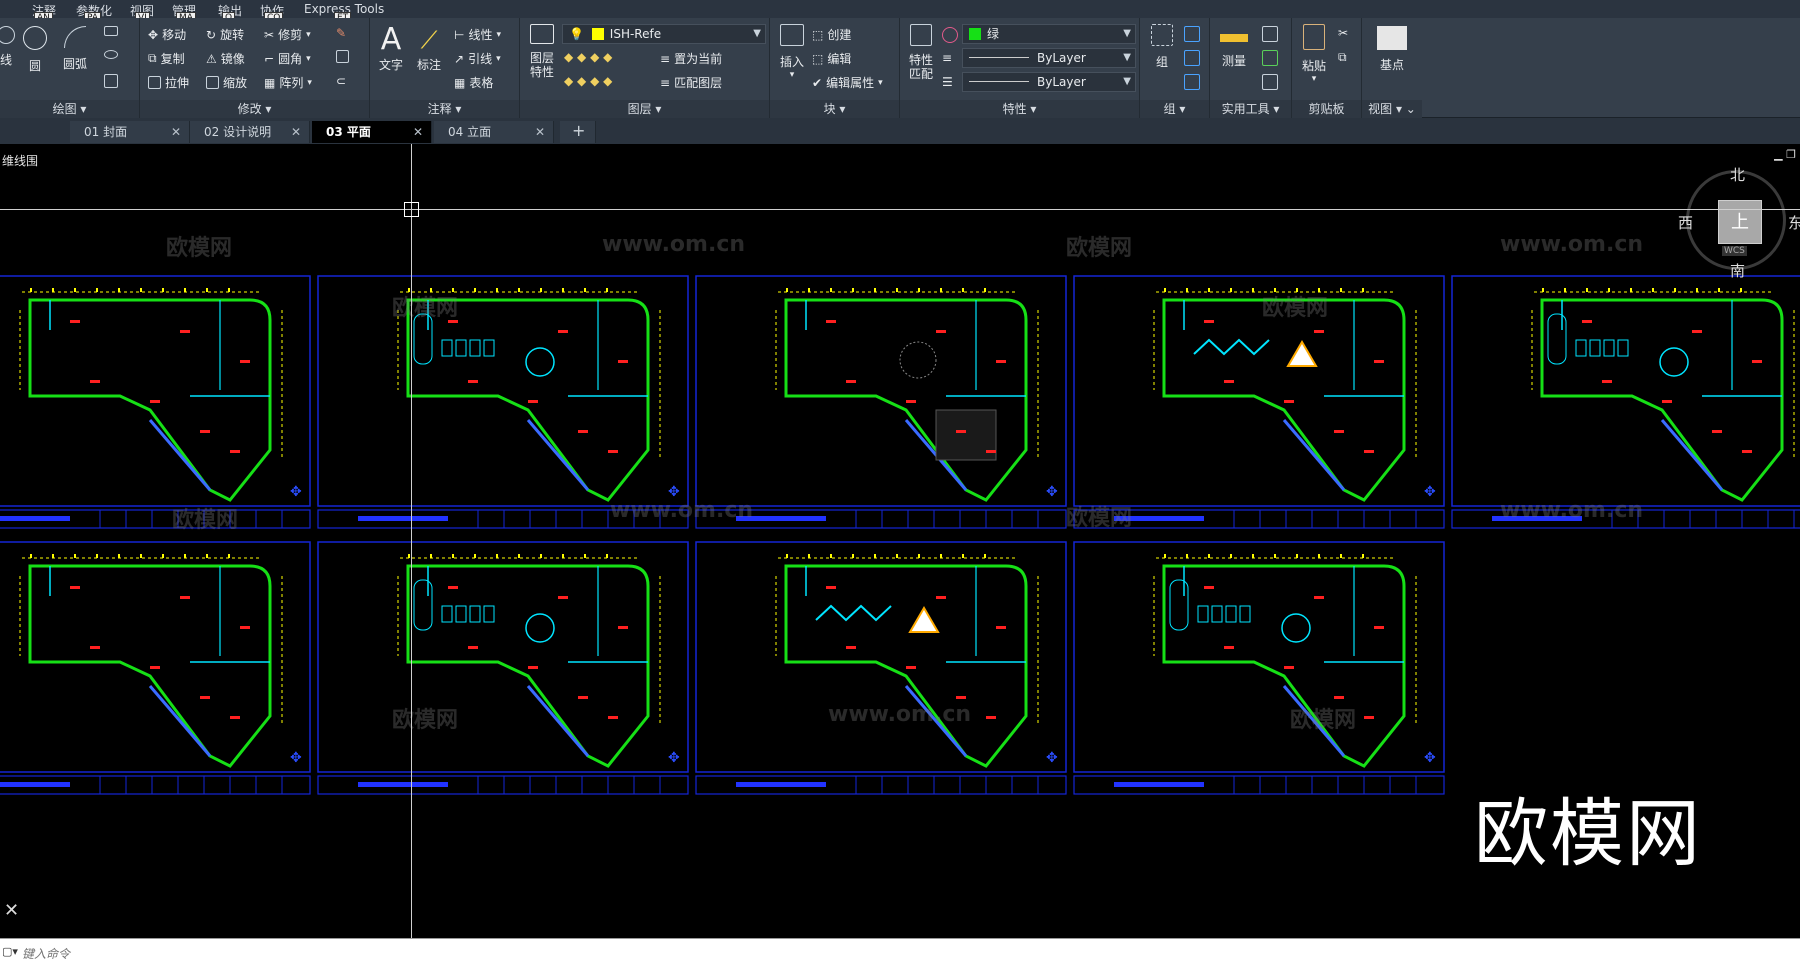 This screenshot has width=1800, height=970. I want to click on doc-tab-plan: 03 平面 ✕, so click(372, 132).